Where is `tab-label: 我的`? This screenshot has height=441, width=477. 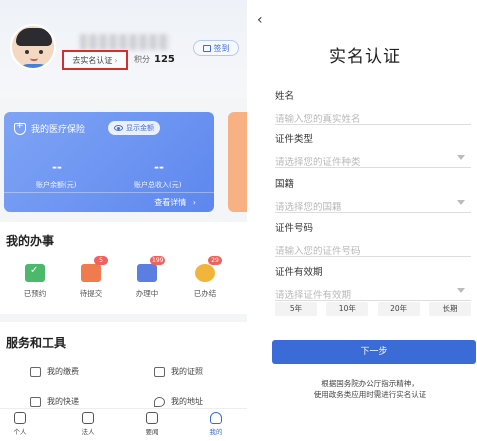
tab-label: 我的 is located at coordinates (216, 432).